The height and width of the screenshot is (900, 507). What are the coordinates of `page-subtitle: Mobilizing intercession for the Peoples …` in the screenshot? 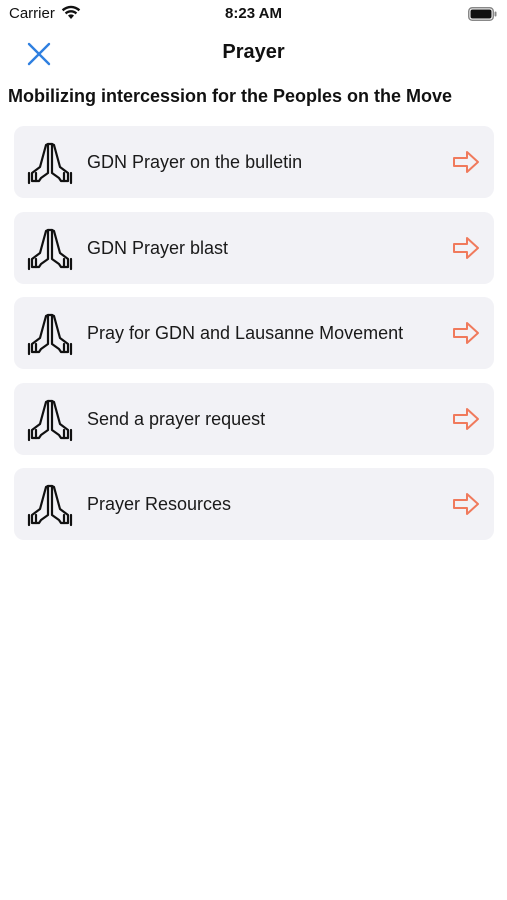 It's located at (230, 96).